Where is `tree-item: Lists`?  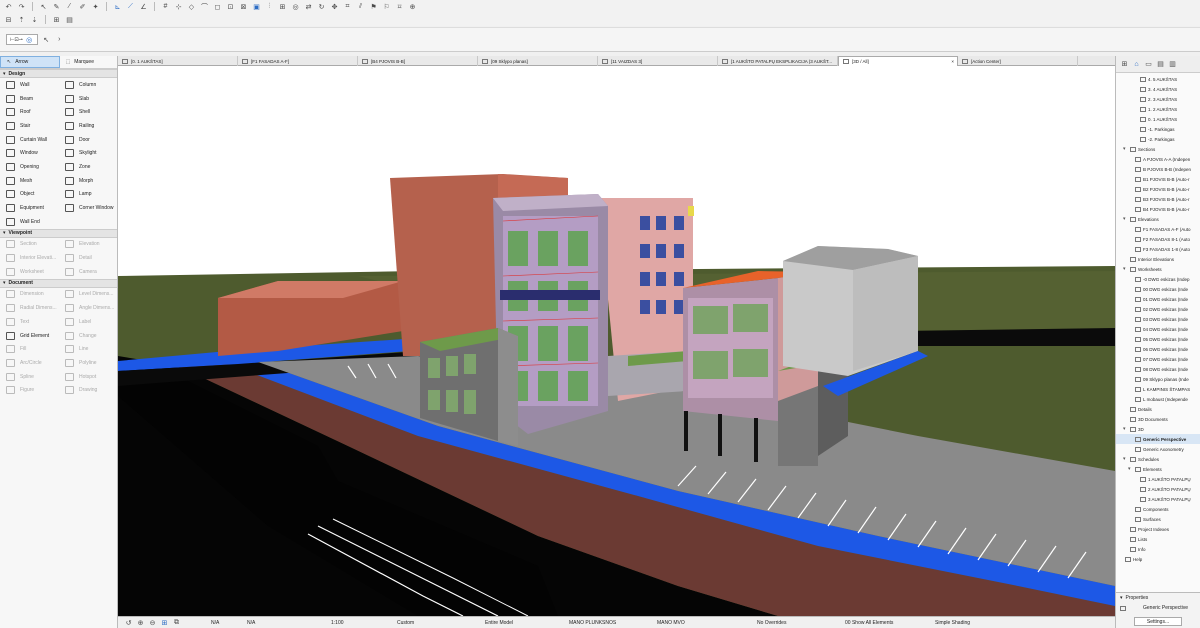 tree-item: Lists is located at coordinates (1158, 539).